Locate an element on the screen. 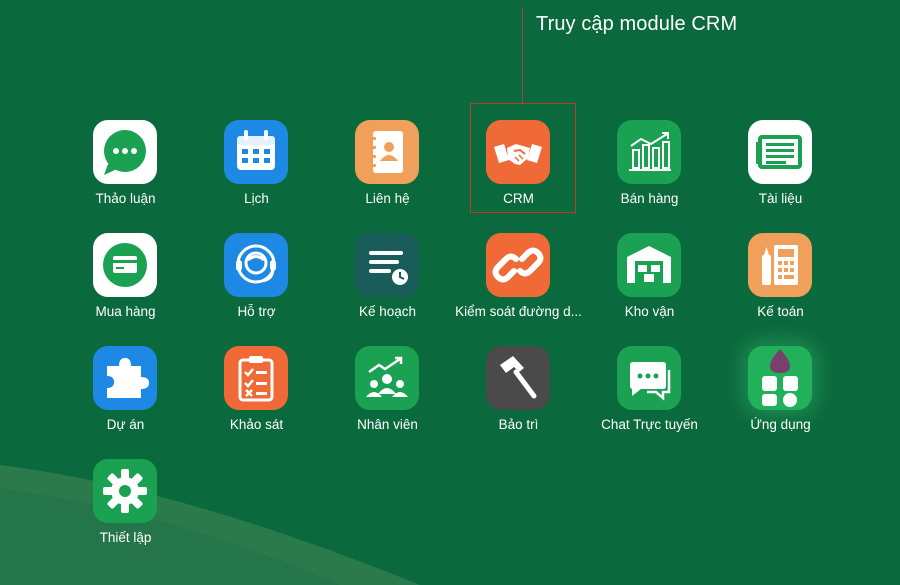 The width and height of the screenshot is (900, 585). accounting-icon is located at coordinates (780, 265).